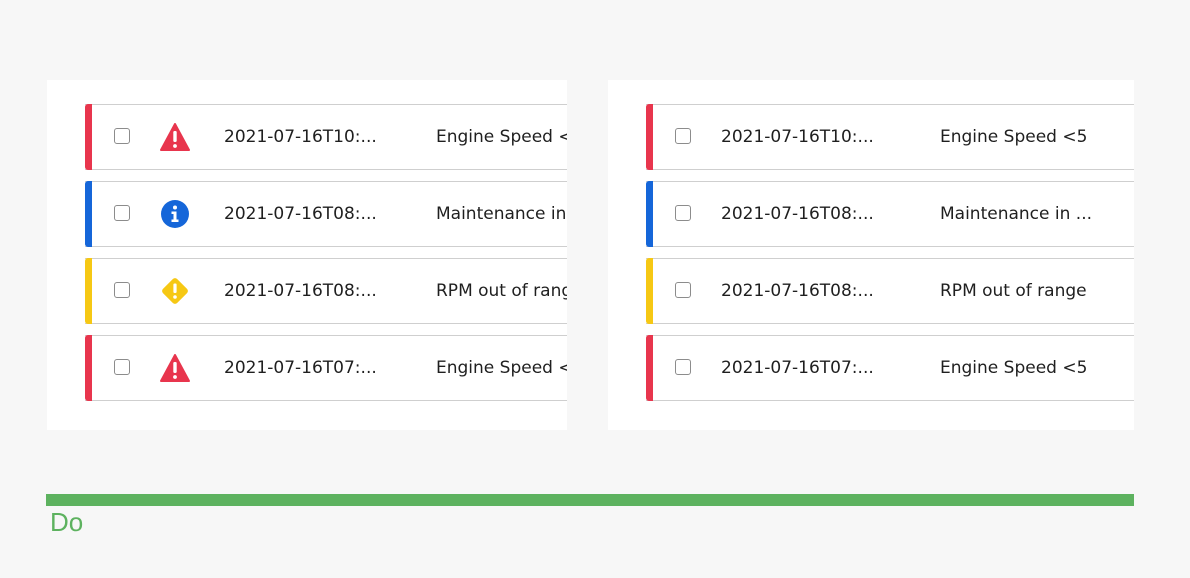 The width and height of the screenshot is (1190, 578). I want to click on info-circle-icon, so click(175, 214).